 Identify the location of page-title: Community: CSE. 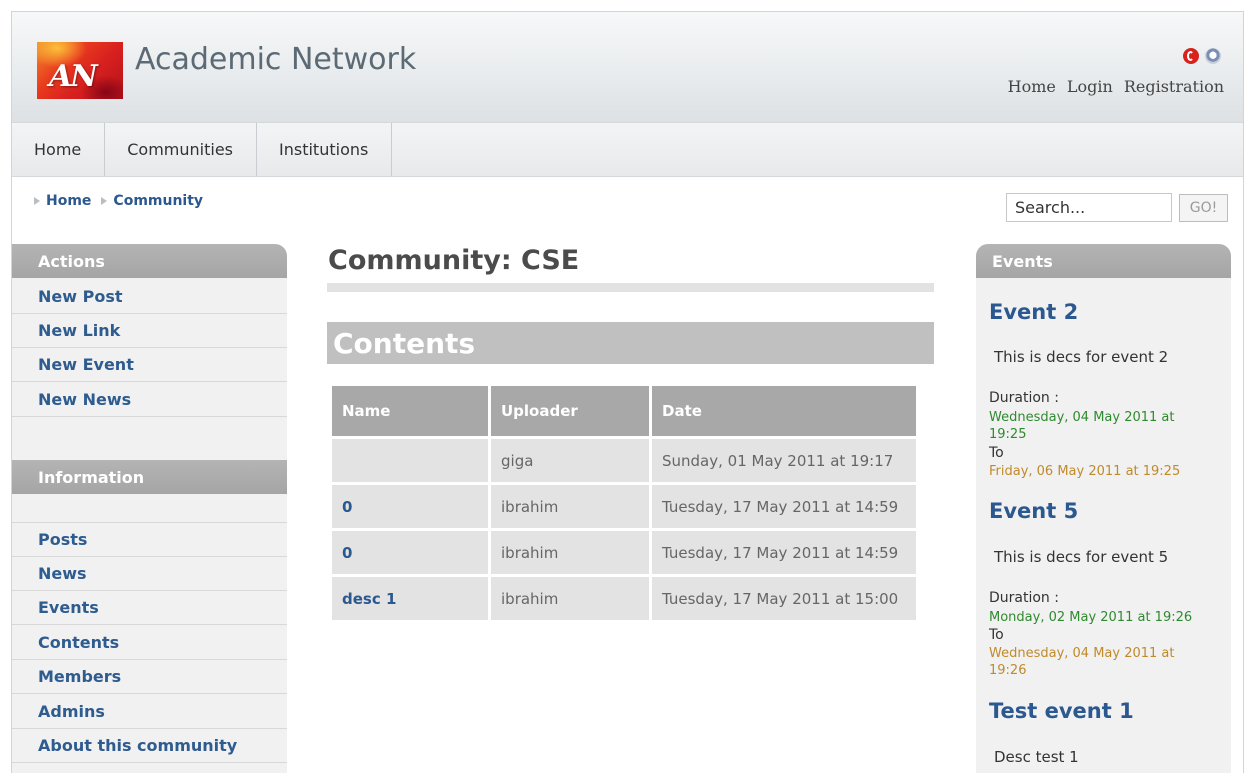
(454, 260).